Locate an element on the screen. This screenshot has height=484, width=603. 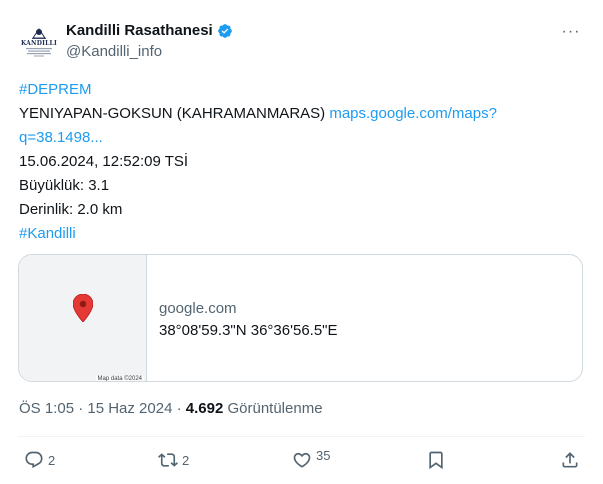
maps-link-part1: maps.google.com/maps? is located at coordinates (413, 113).